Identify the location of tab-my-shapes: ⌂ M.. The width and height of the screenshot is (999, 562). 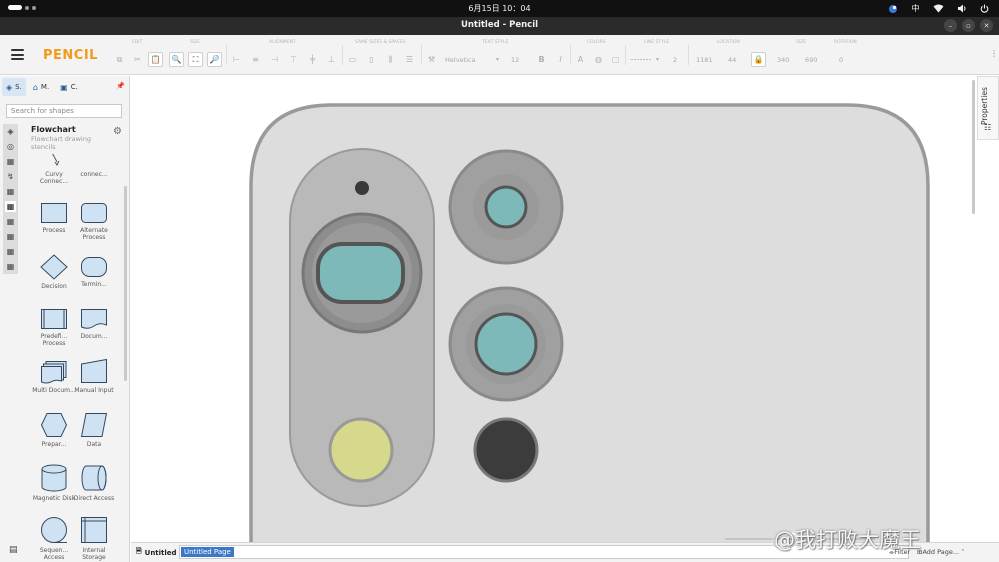
(41, 87).